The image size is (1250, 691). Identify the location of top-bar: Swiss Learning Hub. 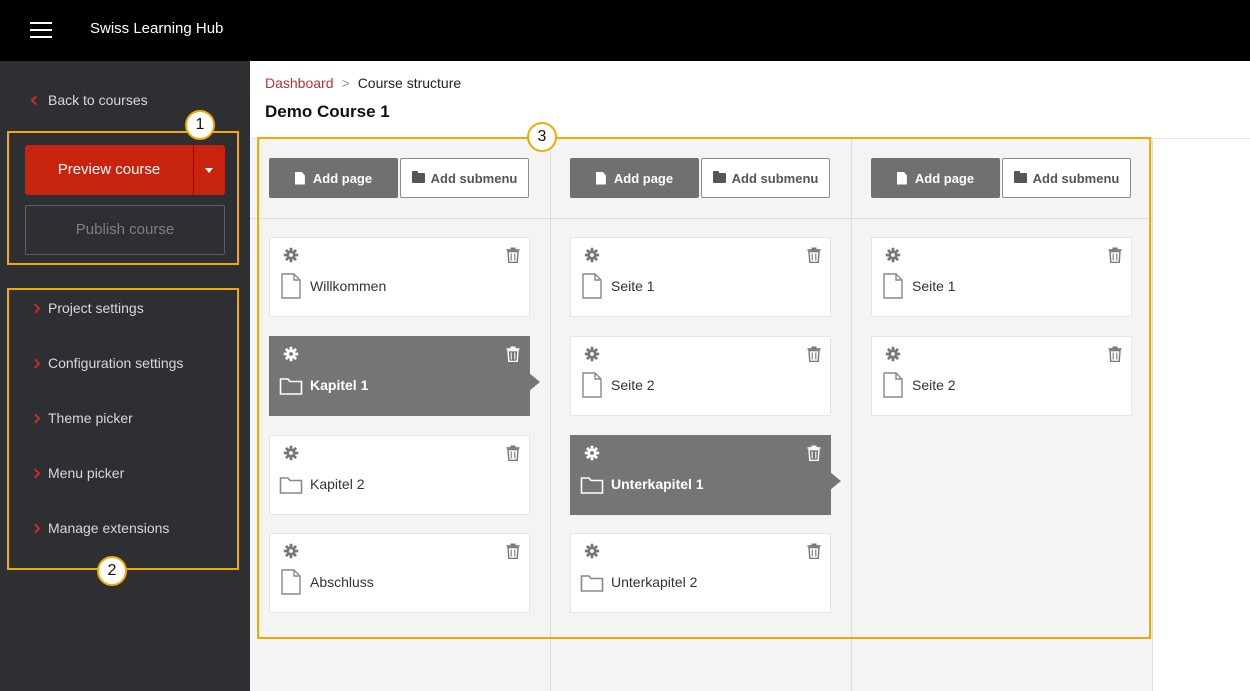
(625, 30).